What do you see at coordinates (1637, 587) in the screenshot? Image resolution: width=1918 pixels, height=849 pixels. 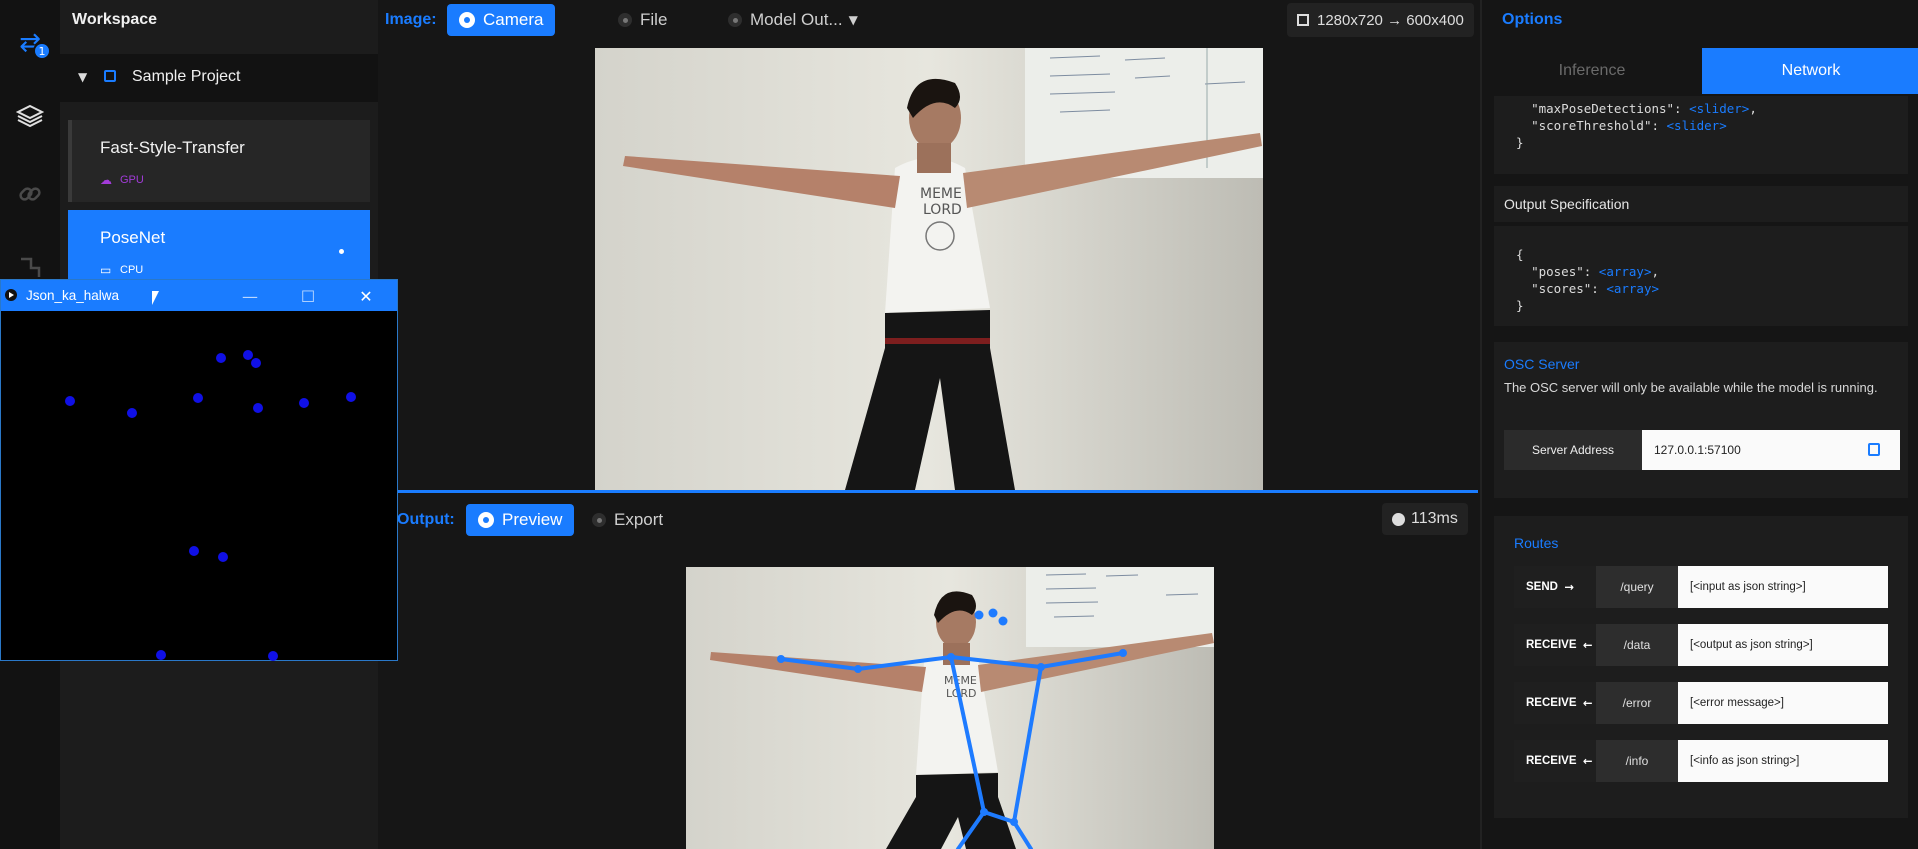 I see `route-path: /query` at bounding box center [1637, 587].